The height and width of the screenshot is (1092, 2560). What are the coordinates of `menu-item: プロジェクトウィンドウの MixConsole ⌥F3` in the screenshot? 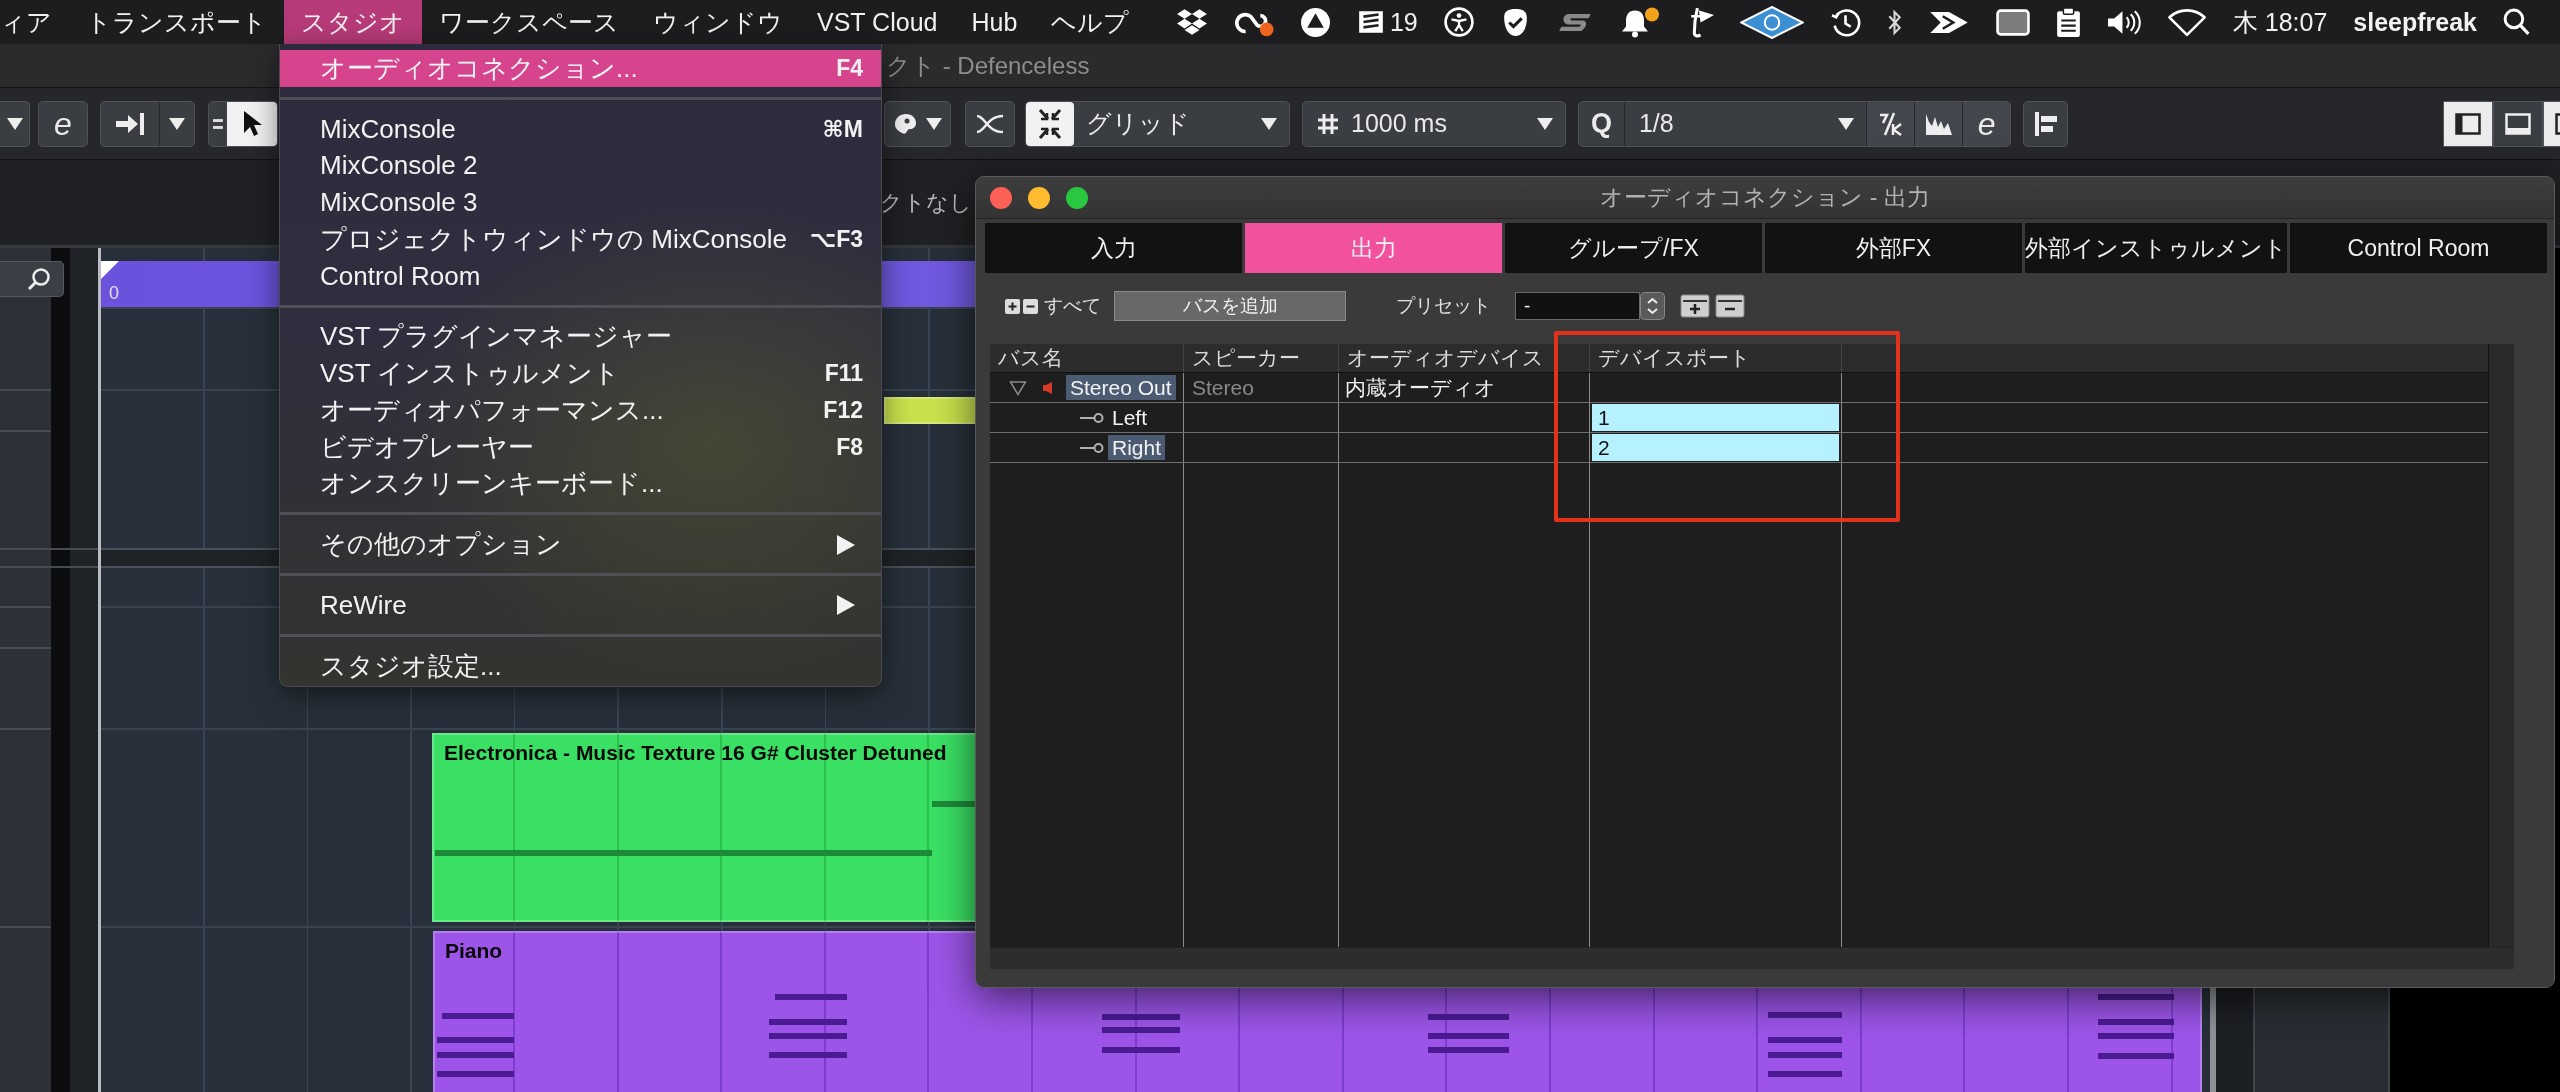 It's located at (580, 239).